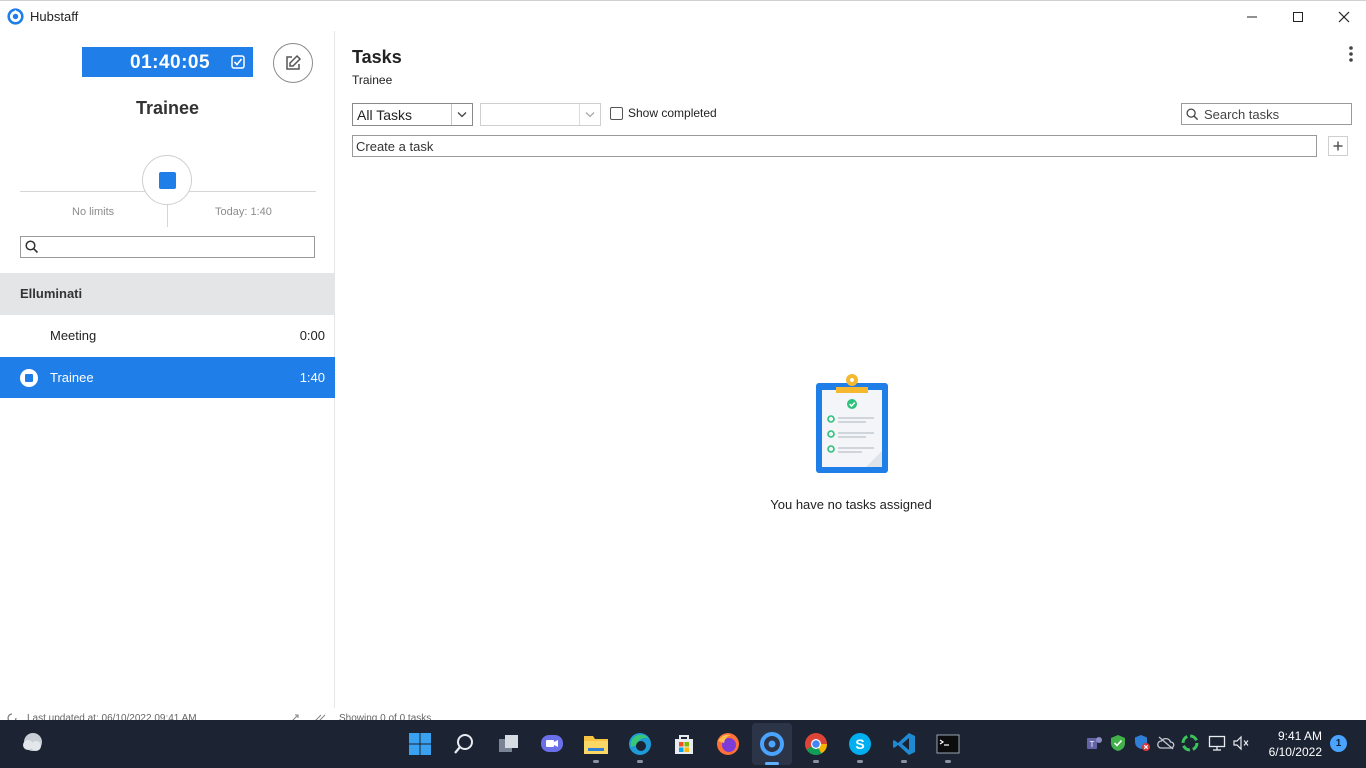  Describe the element at coordinates (15, 16) in the screenshot. I see `hubstaff-logo-icon` at that location.